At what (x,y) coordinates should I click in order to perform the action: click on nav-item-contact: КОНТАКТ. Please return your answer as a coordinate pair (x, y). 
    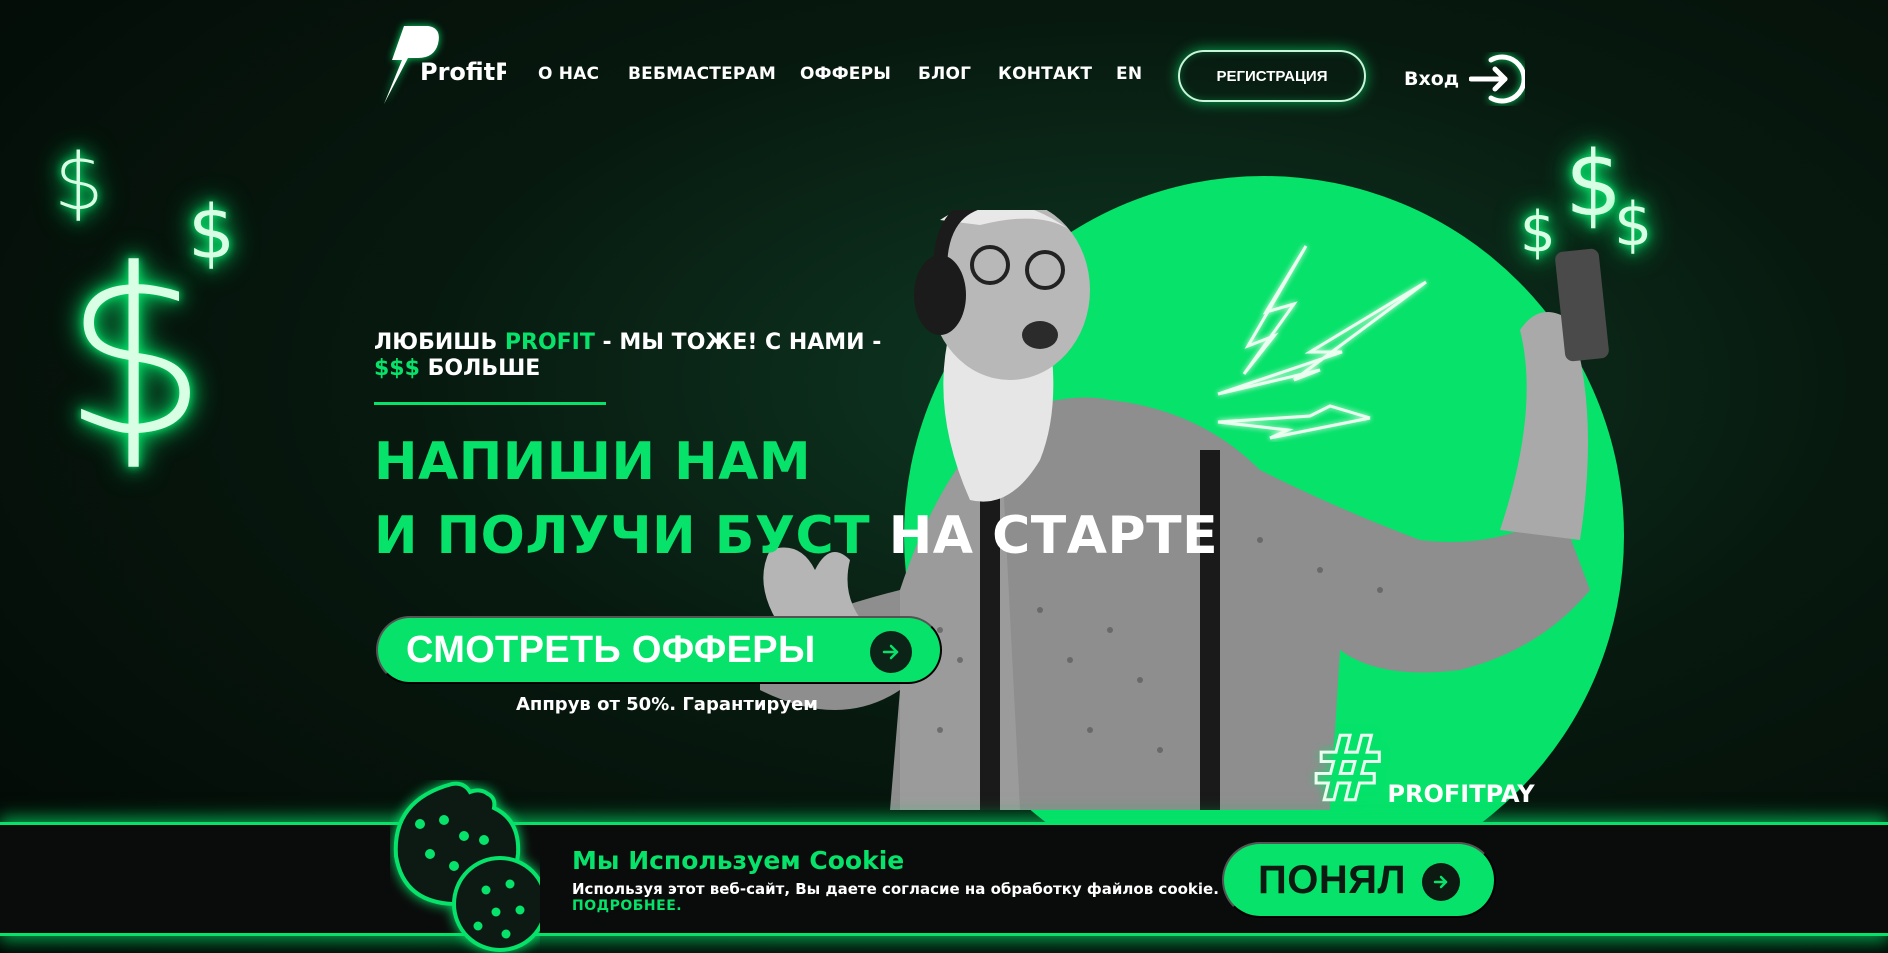
    Looking at the image, I should click on (1045, 74).